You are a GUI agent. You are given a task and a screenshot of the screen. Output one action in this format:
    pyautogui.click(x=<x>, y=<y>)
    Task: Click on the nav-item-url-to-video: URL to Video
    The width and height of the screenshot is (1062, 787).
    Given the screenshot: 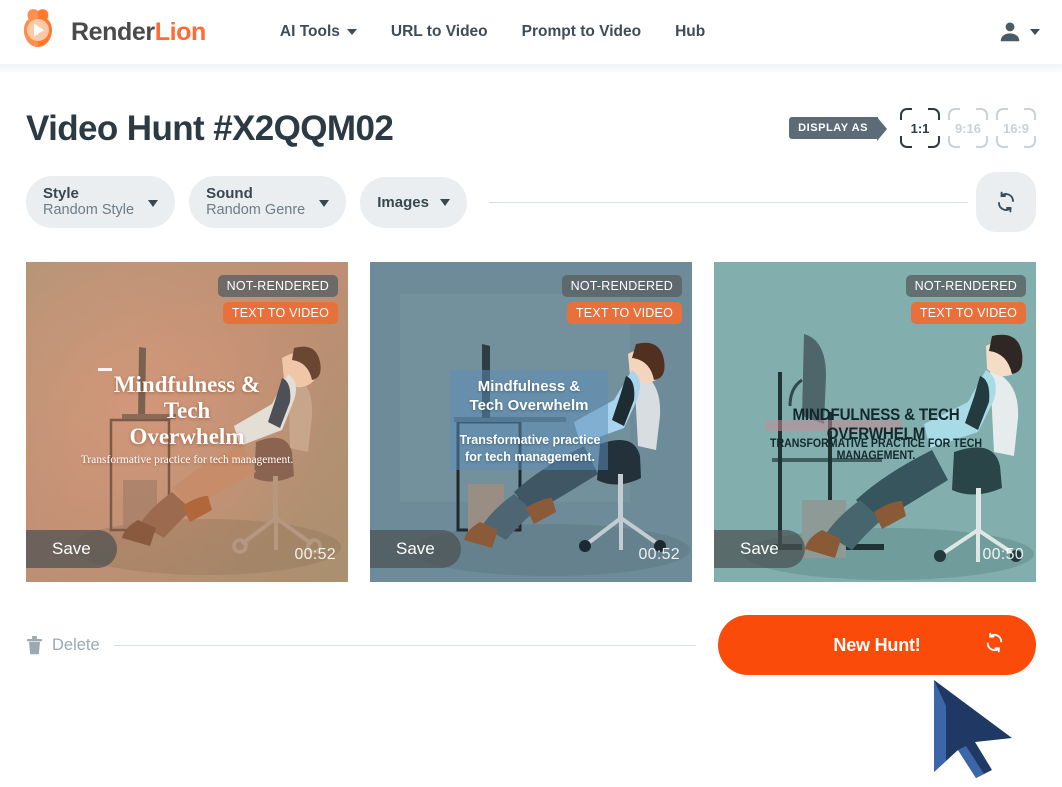 What is the action you would take?
    pyautogui.click(x=439, y=32)
    